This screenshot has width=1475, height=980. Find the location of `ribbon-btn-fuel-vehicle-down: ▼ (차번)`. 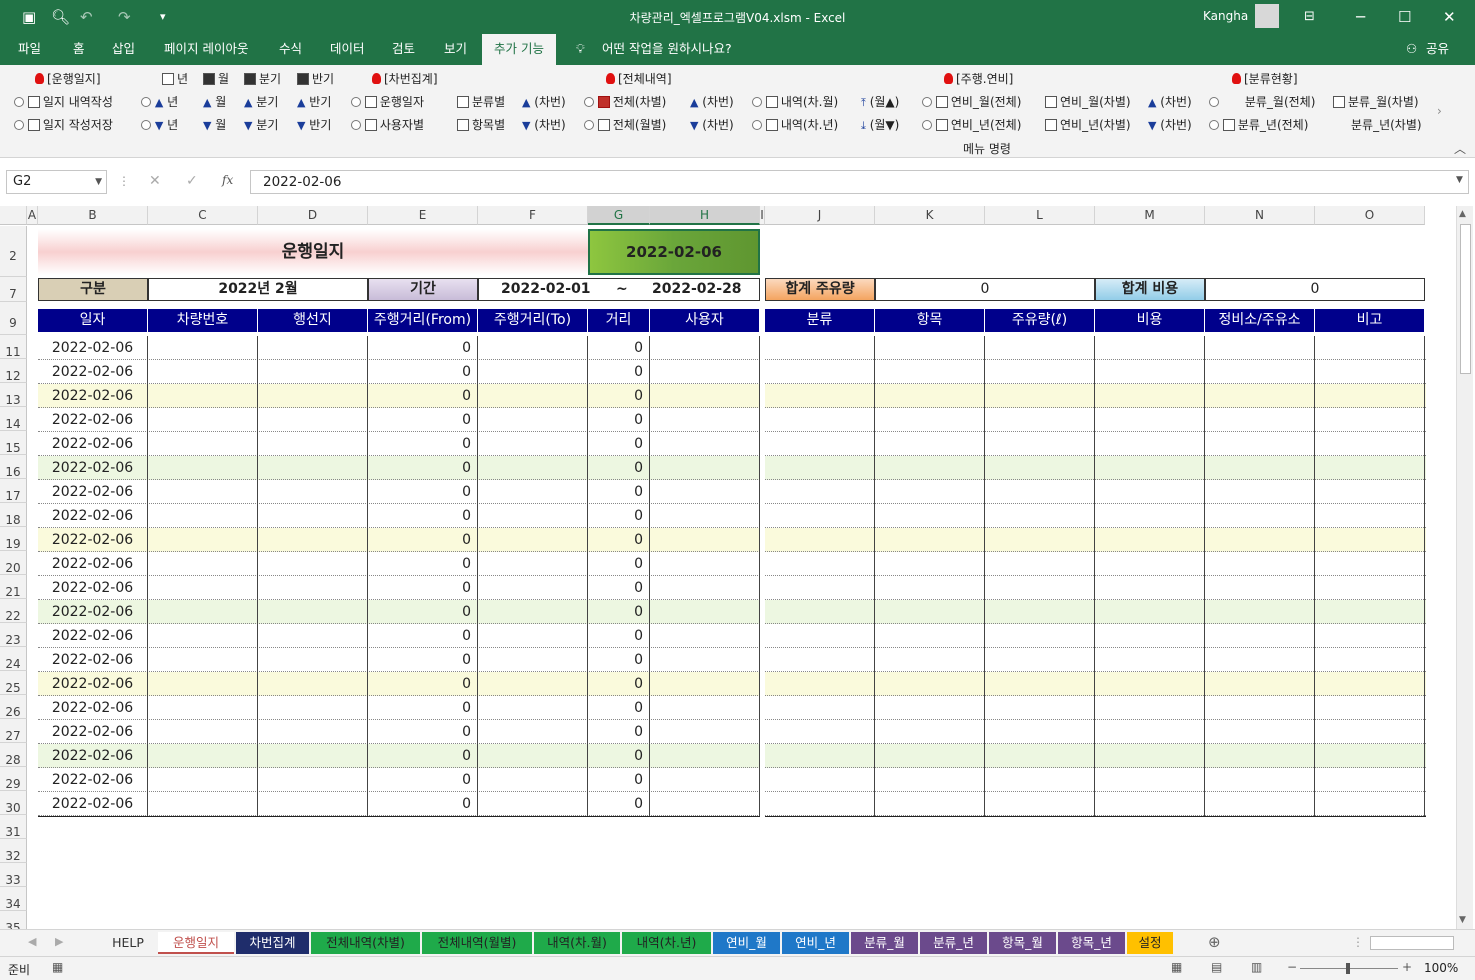

ribbon-btn-fuel-vehicle-down: ▼ (차번) is located at coordinates (1170, 125).